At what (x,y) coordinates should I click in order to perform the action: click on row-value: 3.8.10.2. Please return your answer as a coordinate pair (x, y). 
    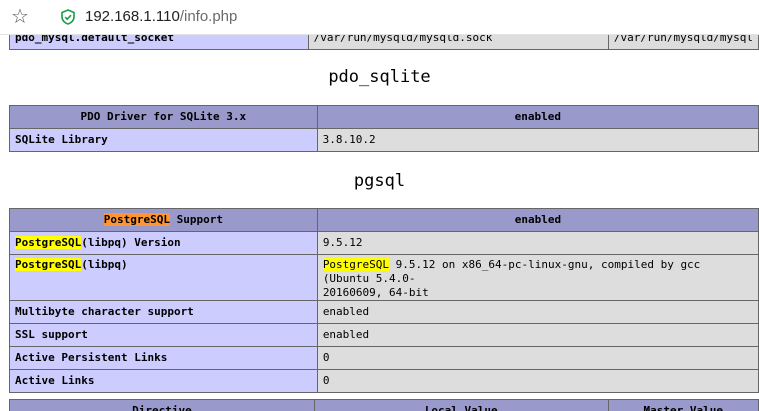
    Looking at the image, I should click on (537, 140).